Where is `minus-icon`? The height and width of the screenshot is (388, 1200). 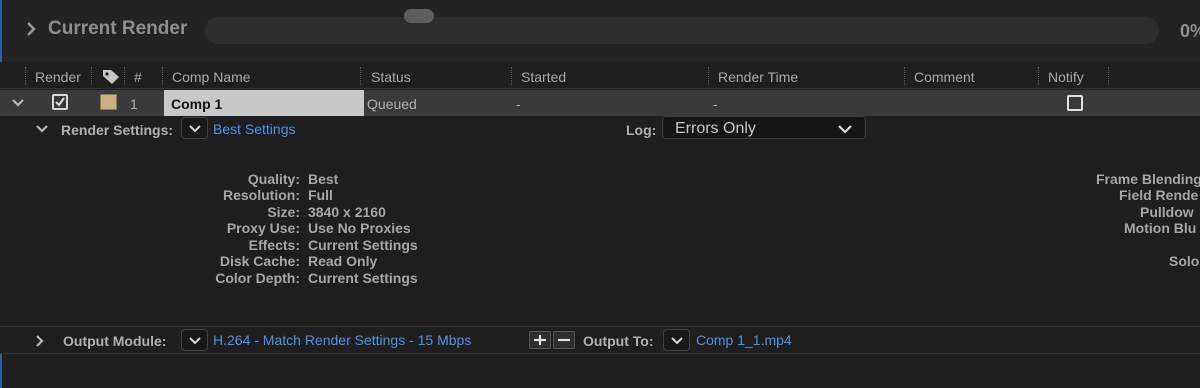 minus-icon is located at coordinates (564, 340).